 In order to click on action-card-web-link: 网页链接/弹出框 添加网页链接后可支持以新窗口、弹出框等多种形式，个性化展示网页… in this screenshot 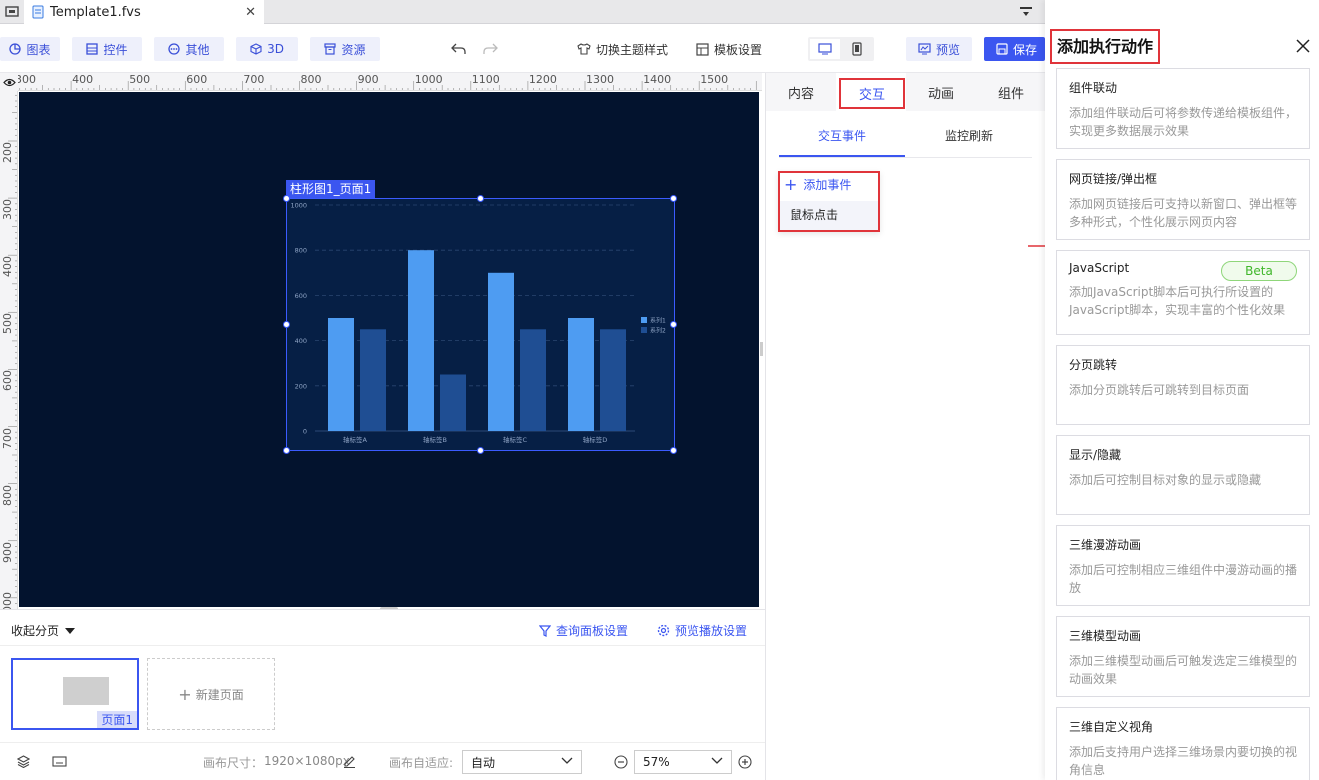, I will do `click(1183, 199)`.